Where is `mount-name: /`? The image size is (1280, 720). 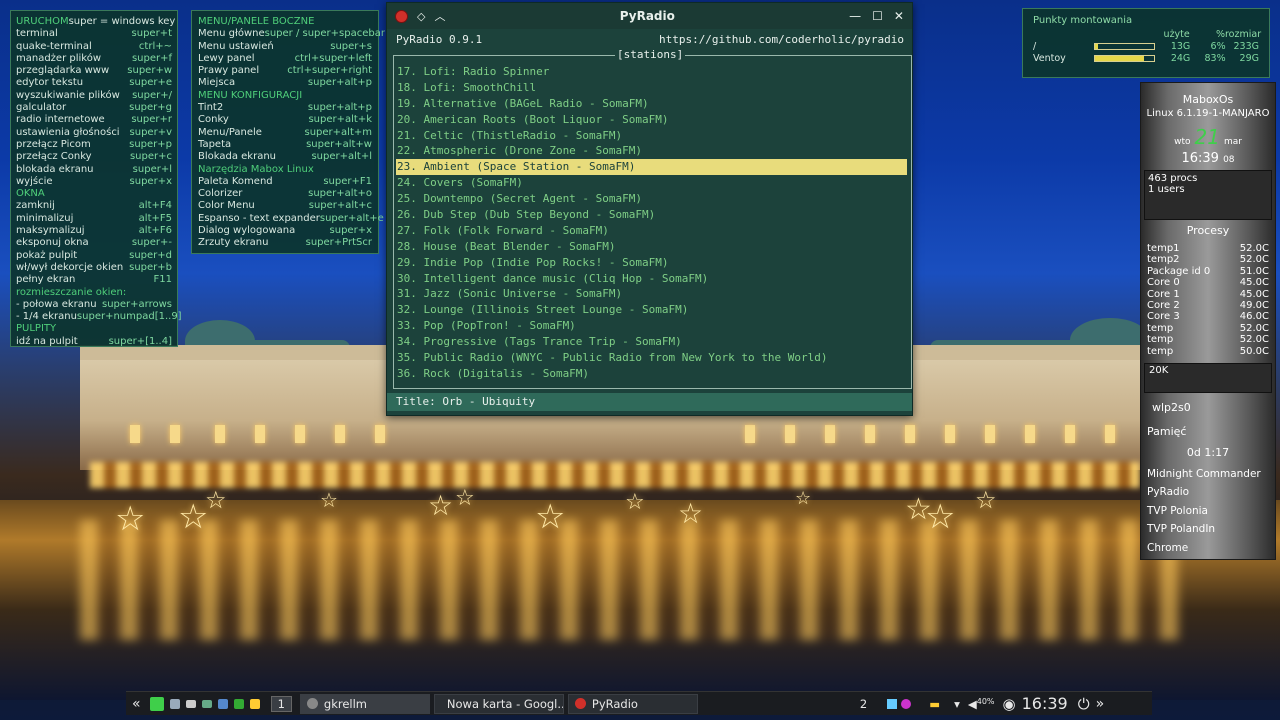 mount-name: / is located at coordinates (1035, 46).